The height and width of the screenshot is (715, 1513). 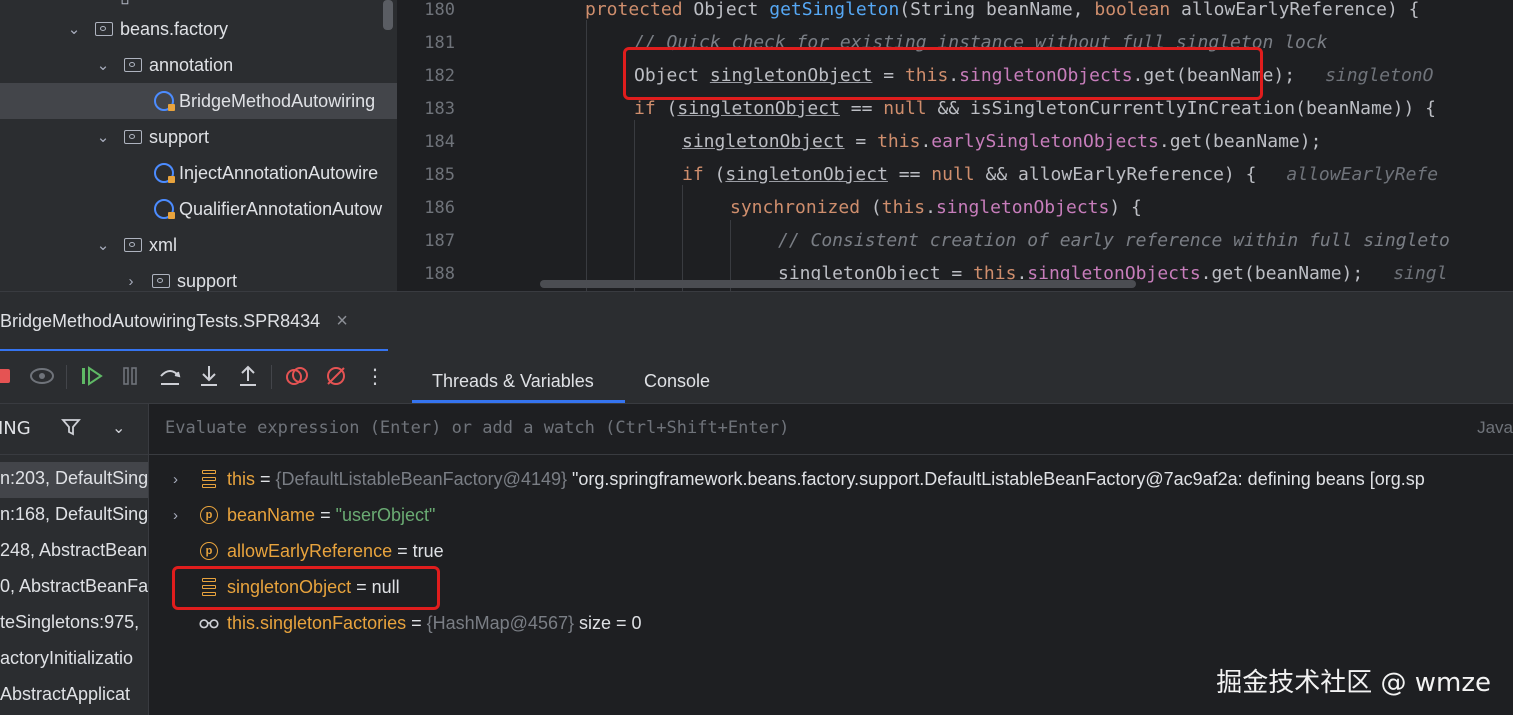 I want to click on more-options-icon: ⋮, so click(x=375, y=376).